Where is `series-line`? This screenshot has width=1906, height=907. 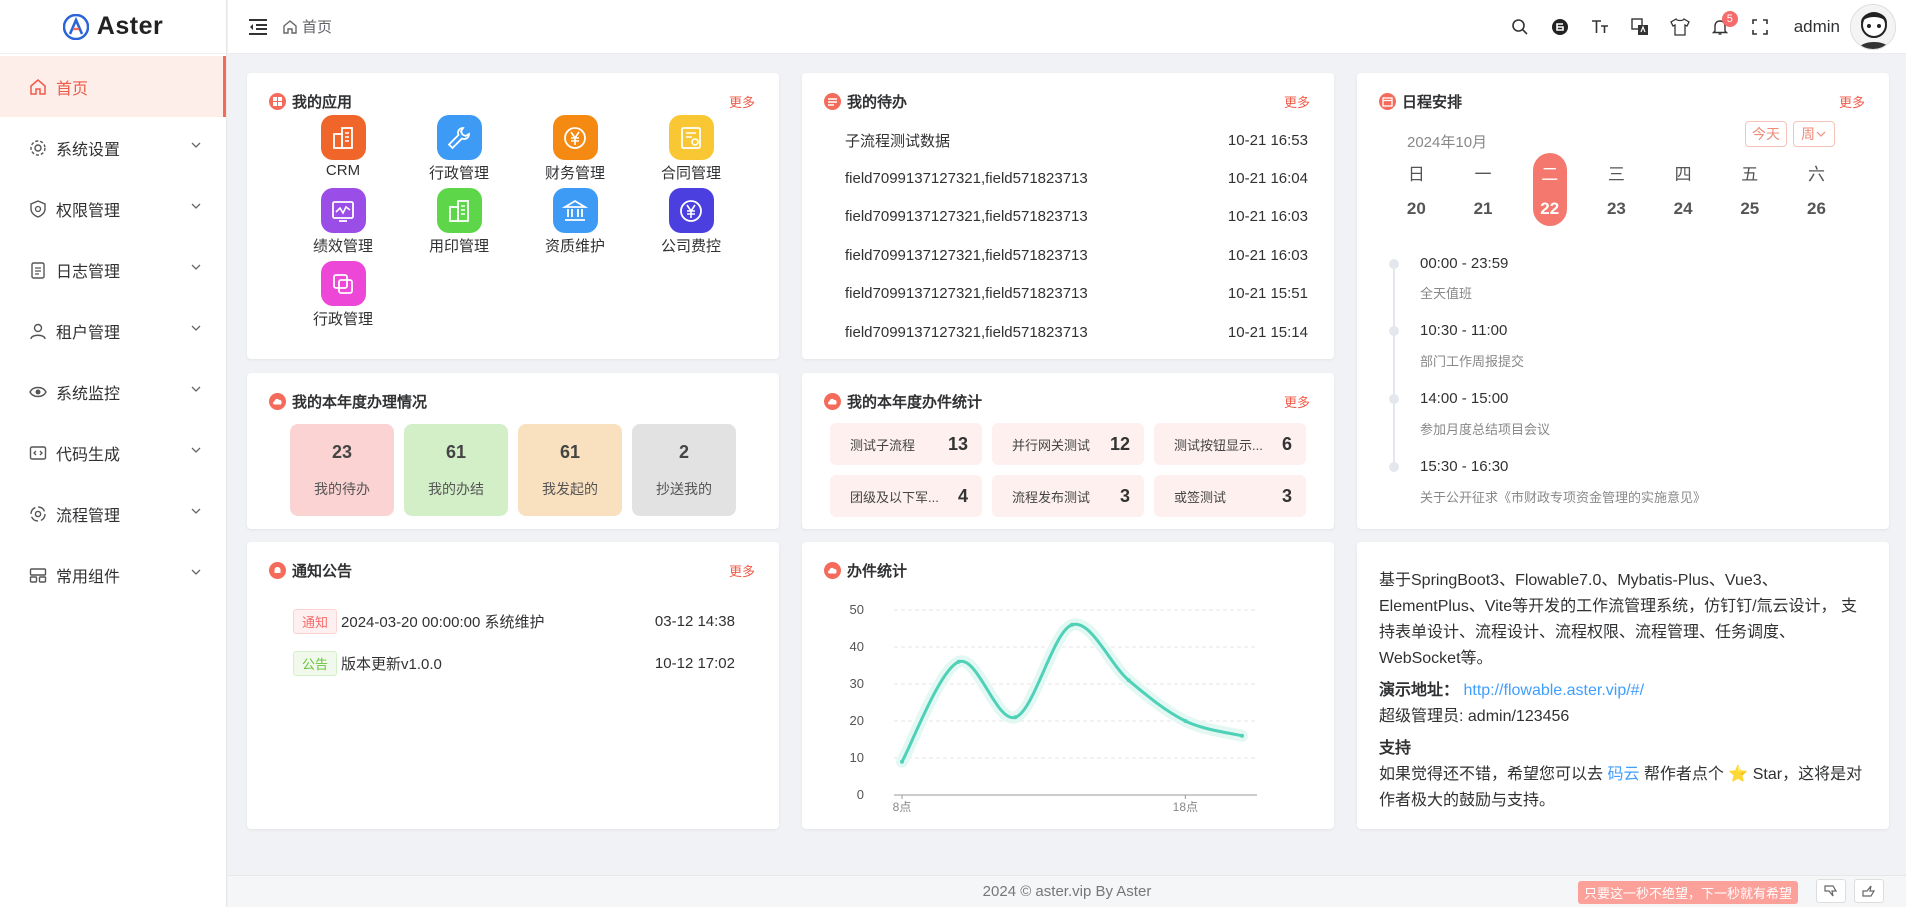
series-line is located at coordinates (1071, 692).